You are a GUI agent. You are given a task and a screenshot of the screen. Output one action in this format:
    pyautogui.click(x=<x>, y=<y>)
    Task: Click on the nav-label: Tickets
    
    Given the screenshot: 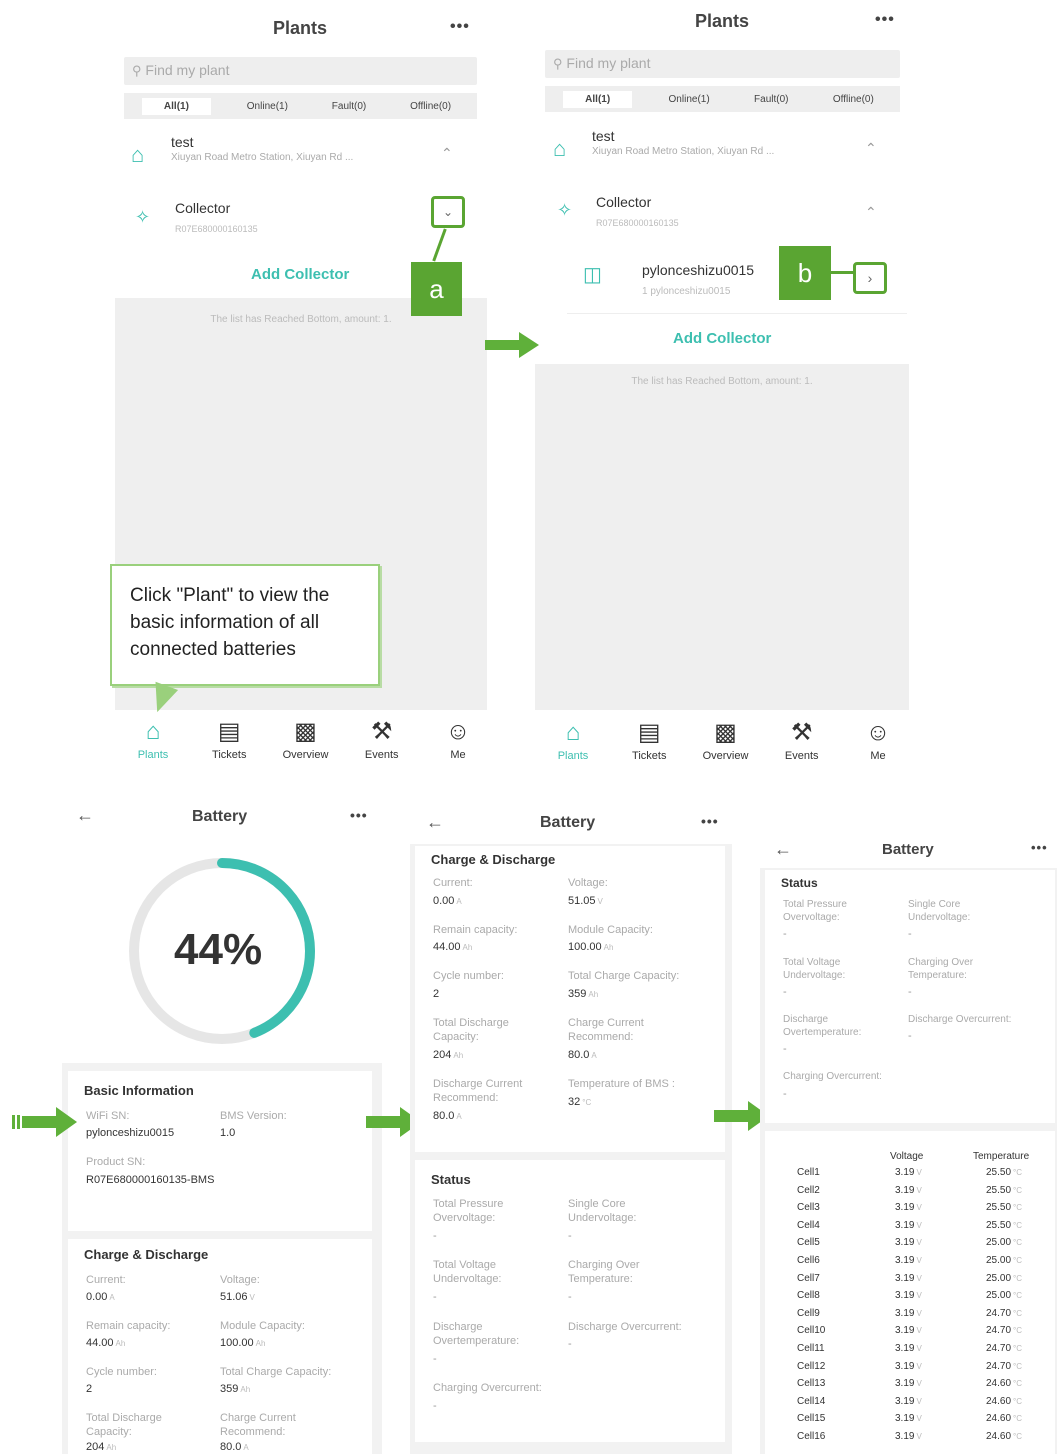 What is the action you would take?
    pyautogui.click(x=229, y=755)
    